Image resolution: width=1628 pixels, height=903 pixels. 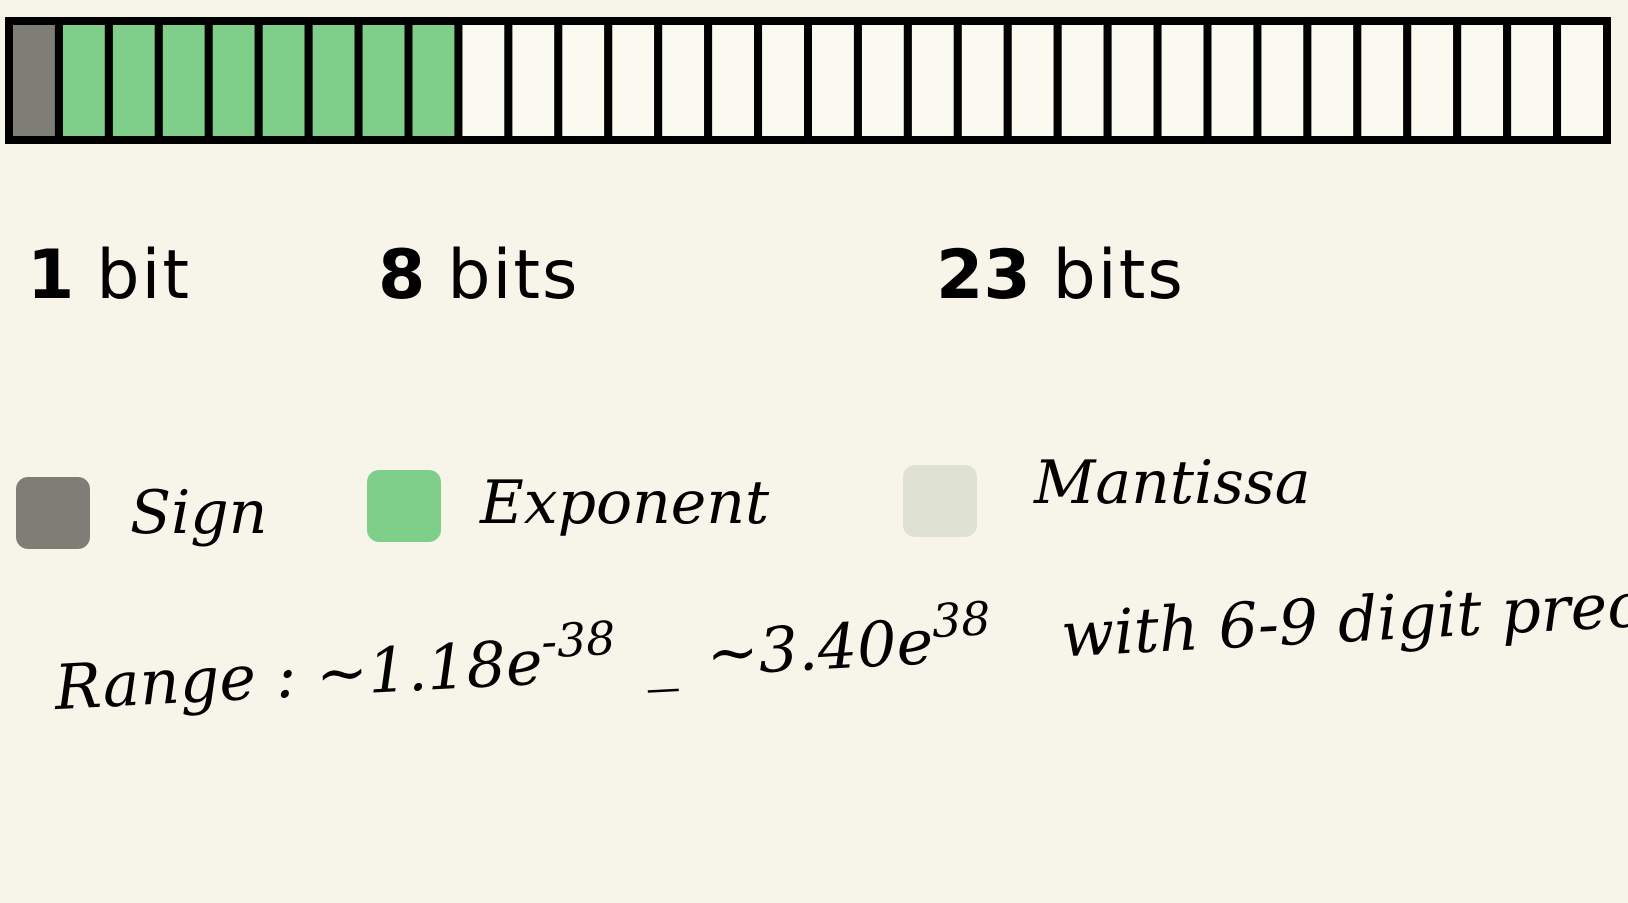 I want to click on bit-layout-bar, so click(x=808, y=80).